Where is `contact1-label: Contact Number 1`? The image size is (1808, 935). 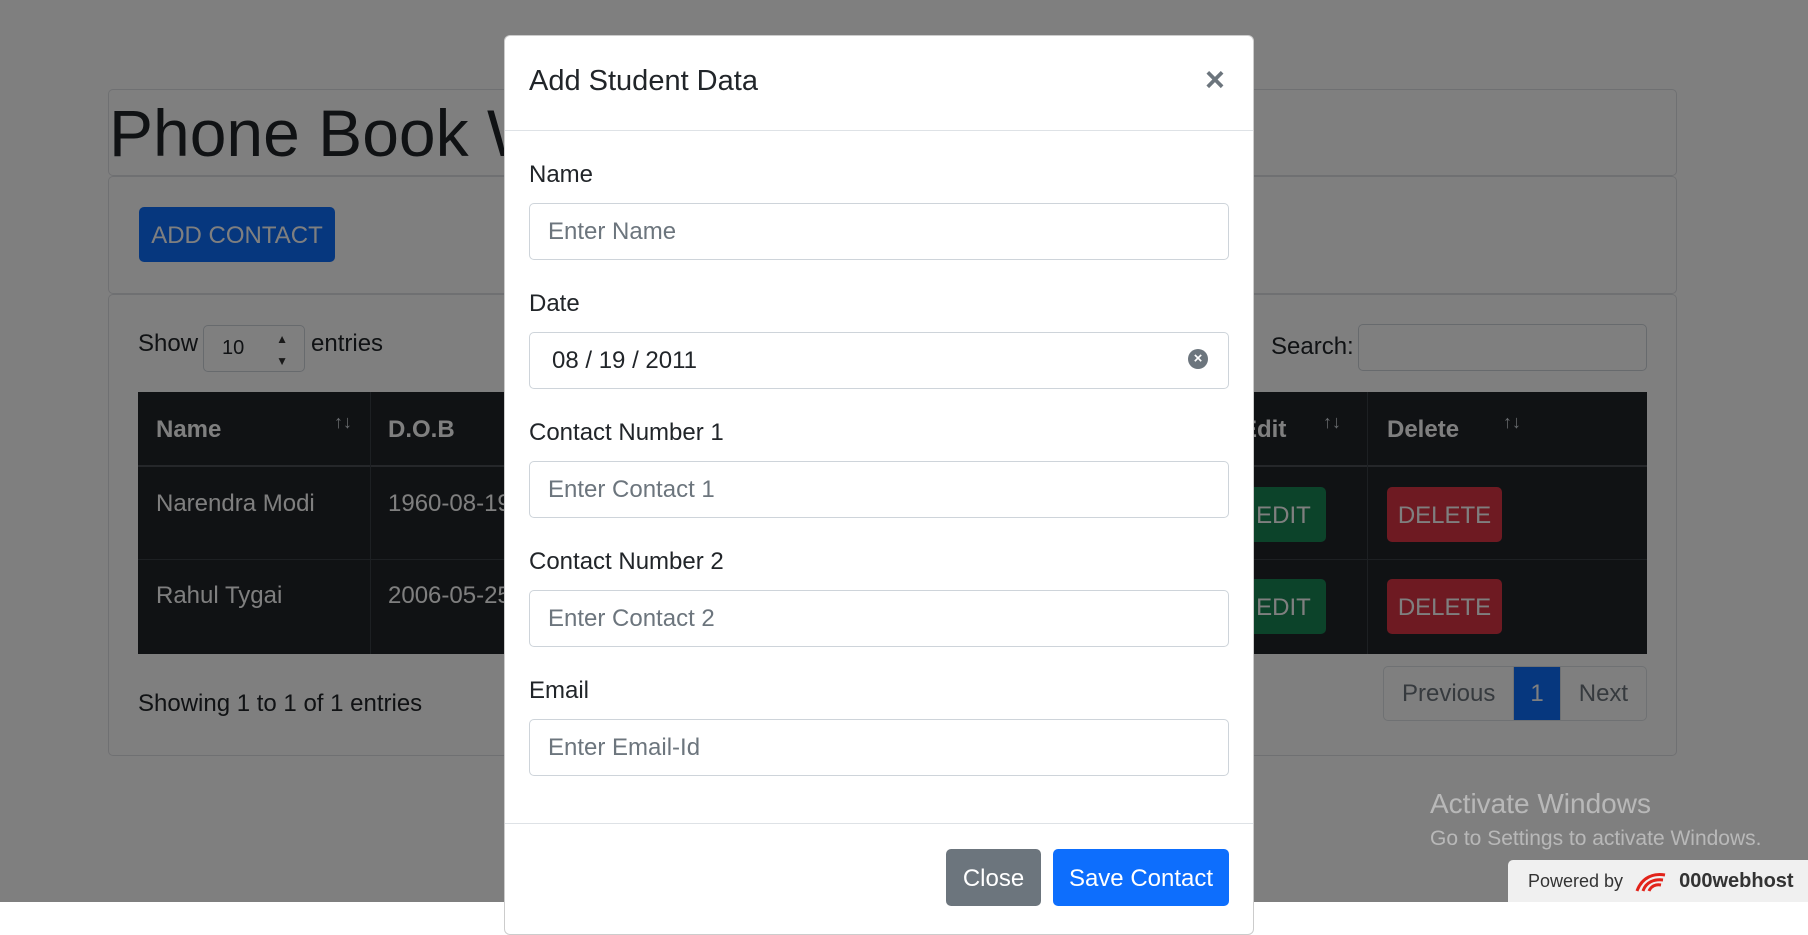 contact1-label: Contact Number 1 is located at coordinates (626, 432).